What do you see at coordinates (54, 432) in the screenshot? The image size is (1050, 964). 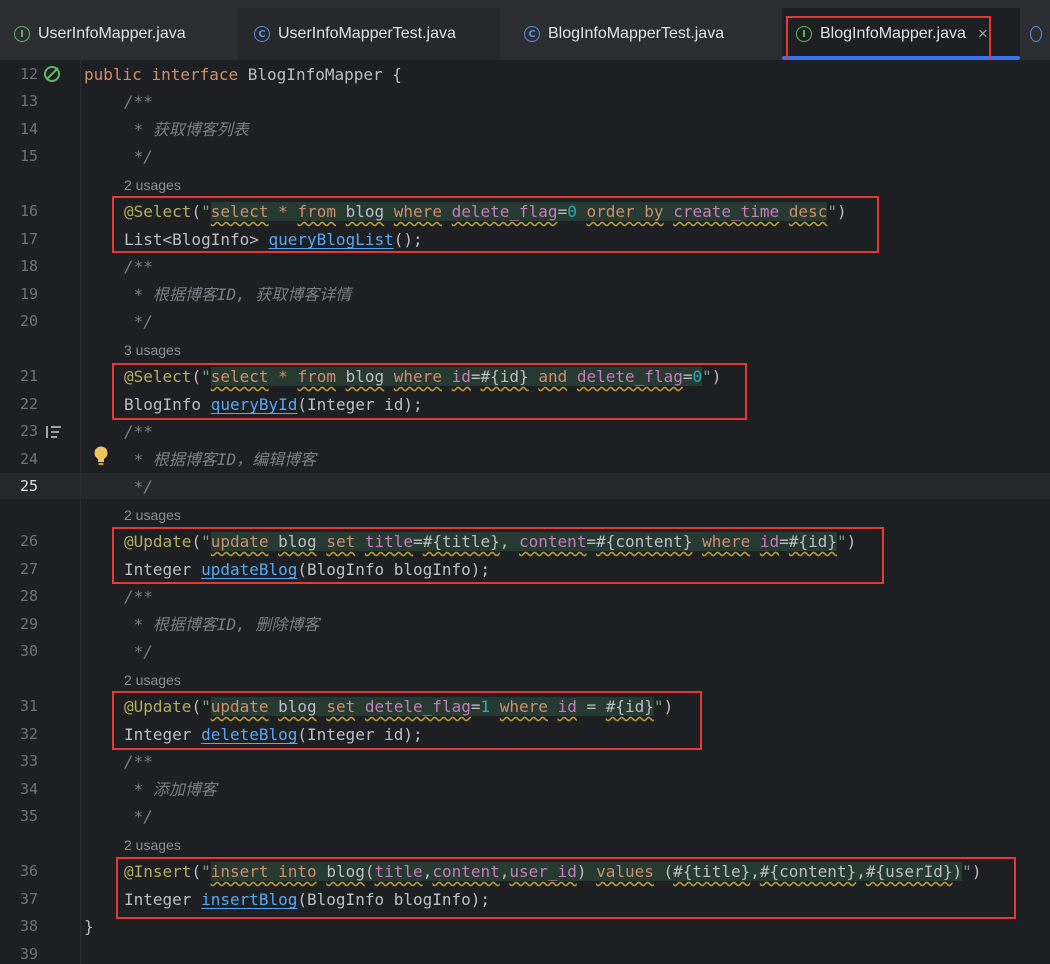 I see `structure-icon` at bounding box center [54, 432].